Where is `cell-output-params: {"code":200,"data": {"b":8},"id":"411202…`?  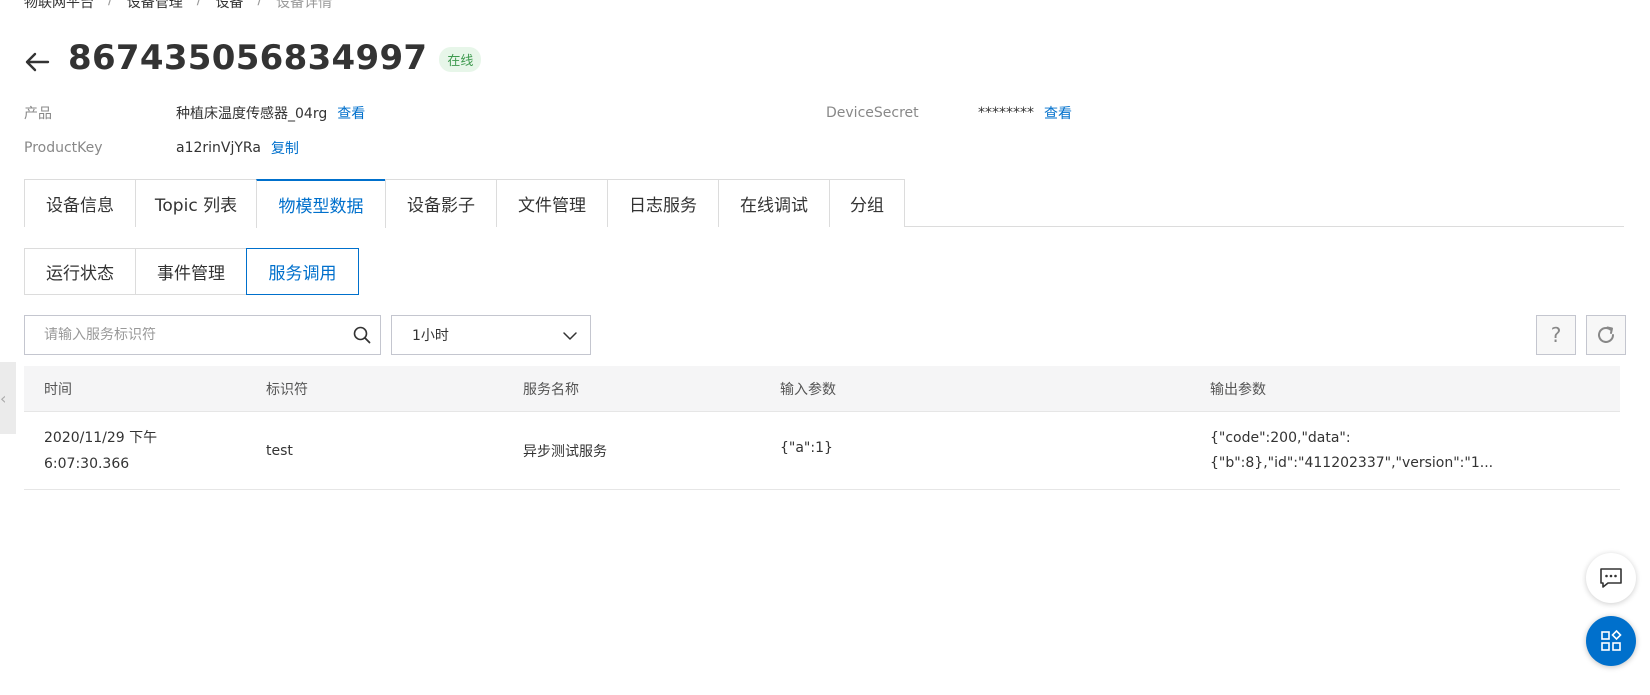 cell-output-params: {"code":200,"data": {"b":8},"id":"411202… is located at coordinates (1352, 451).